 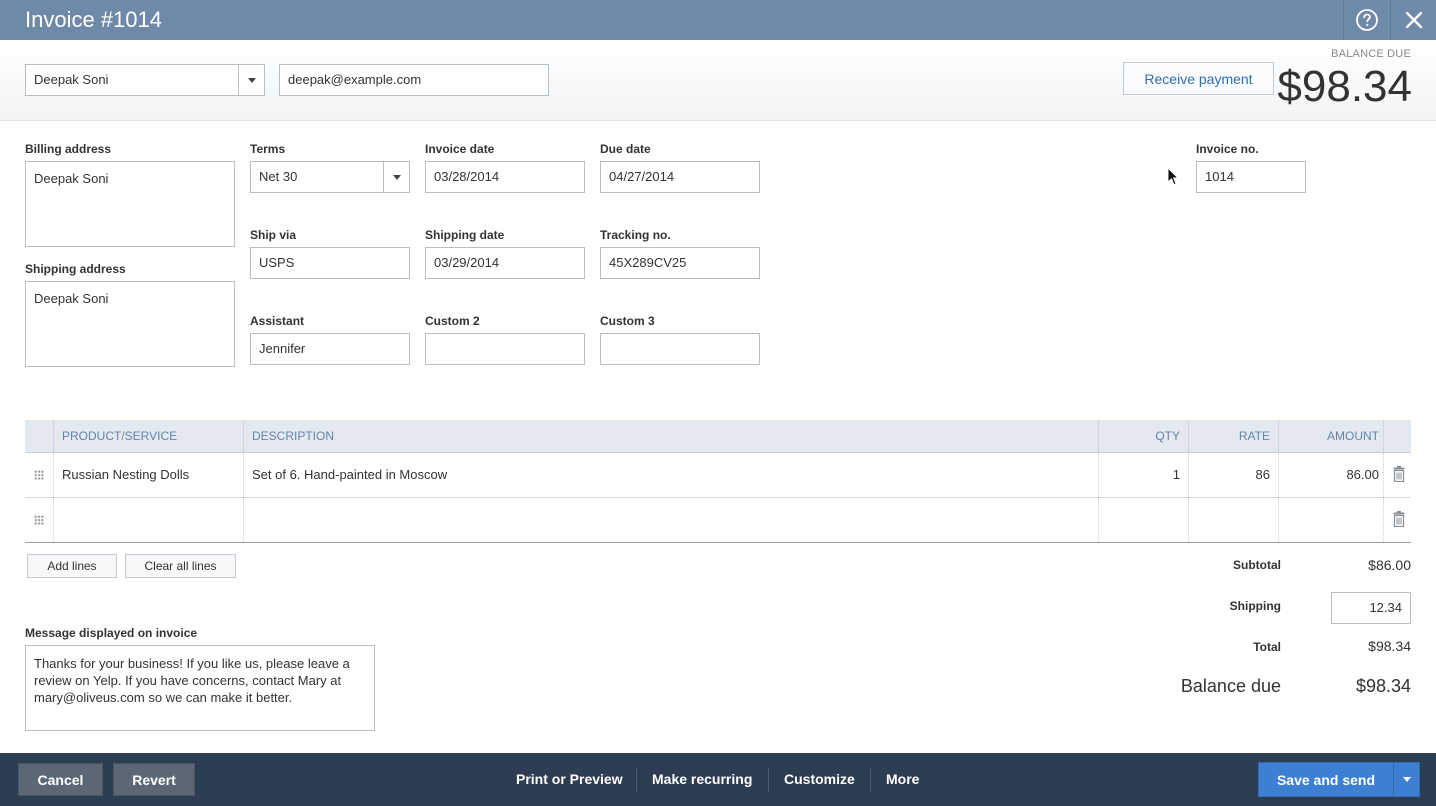 What do you see at coordinates (1227, 149) in the screenshot?
I see `invoice-no-label: Invoice no.` at bounding box center [1227, 149].